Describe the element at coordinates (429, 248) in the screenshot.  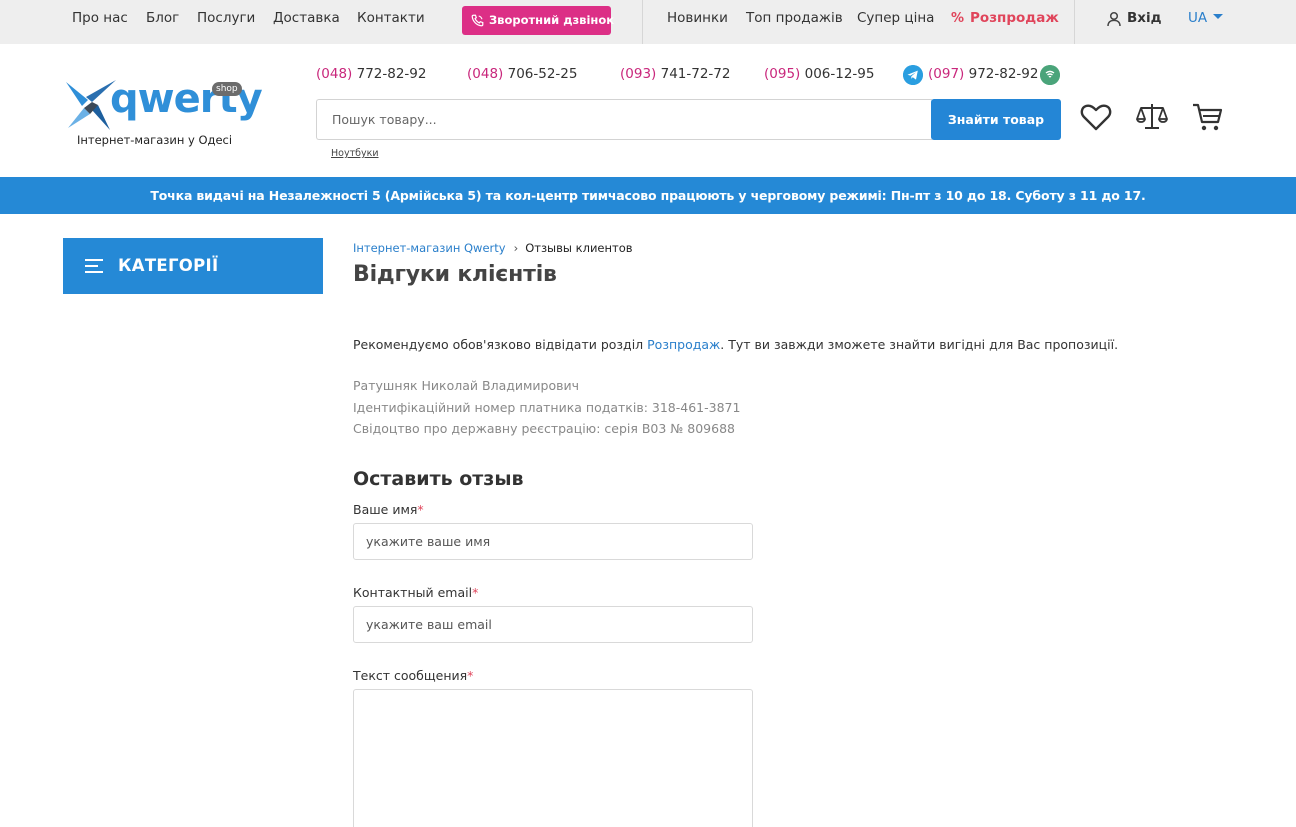
I see `breadcrumb-home-link: Інтернет-магазин Qwerty` at that location.